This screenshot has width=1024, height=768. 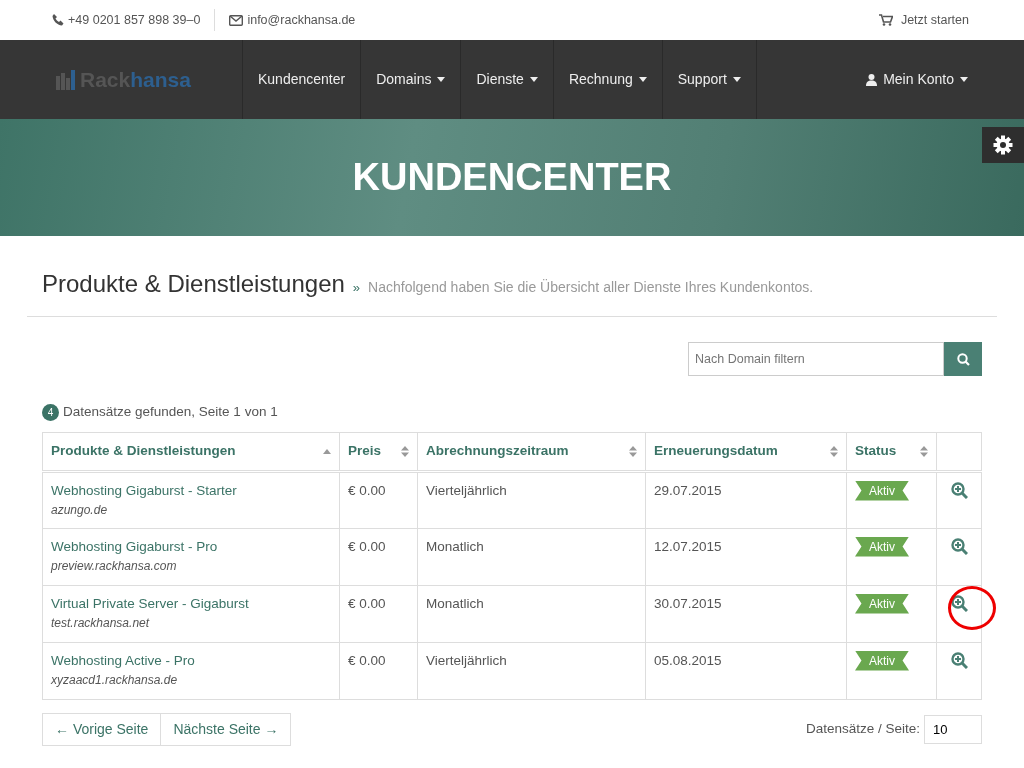 What do you see at coordinates (531, 451) in the screenshot?
I see `column-header: Abrechnungszeitraum` at bounding box center [531, 451].